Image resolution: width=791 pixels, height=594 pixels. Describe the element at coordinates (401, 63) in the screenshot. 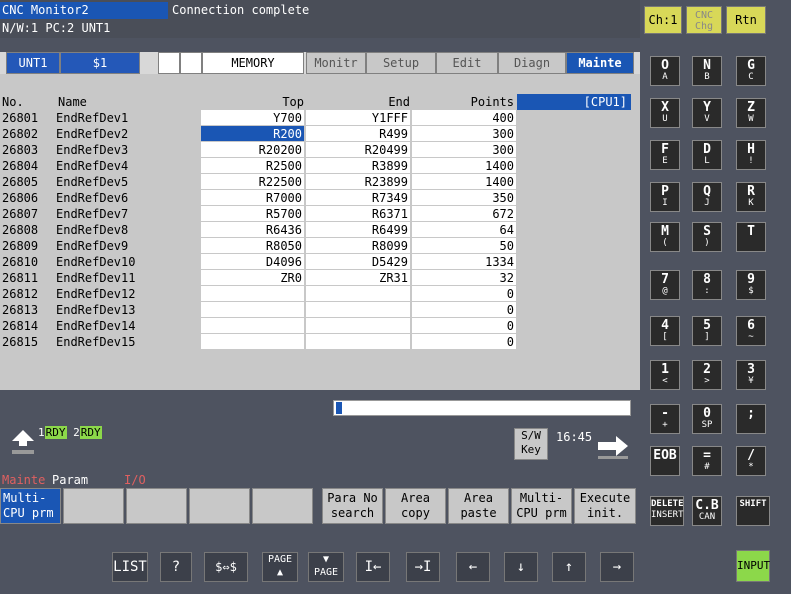

I see `tab-setup: Setup` at that location.